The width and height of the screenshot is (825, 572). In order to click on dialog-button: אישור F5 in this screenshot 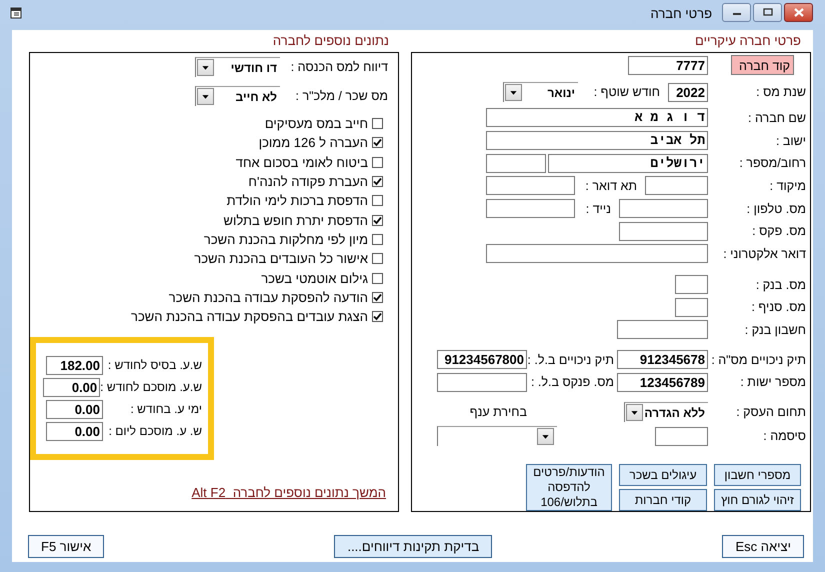, I will do `click(66, 546)`.